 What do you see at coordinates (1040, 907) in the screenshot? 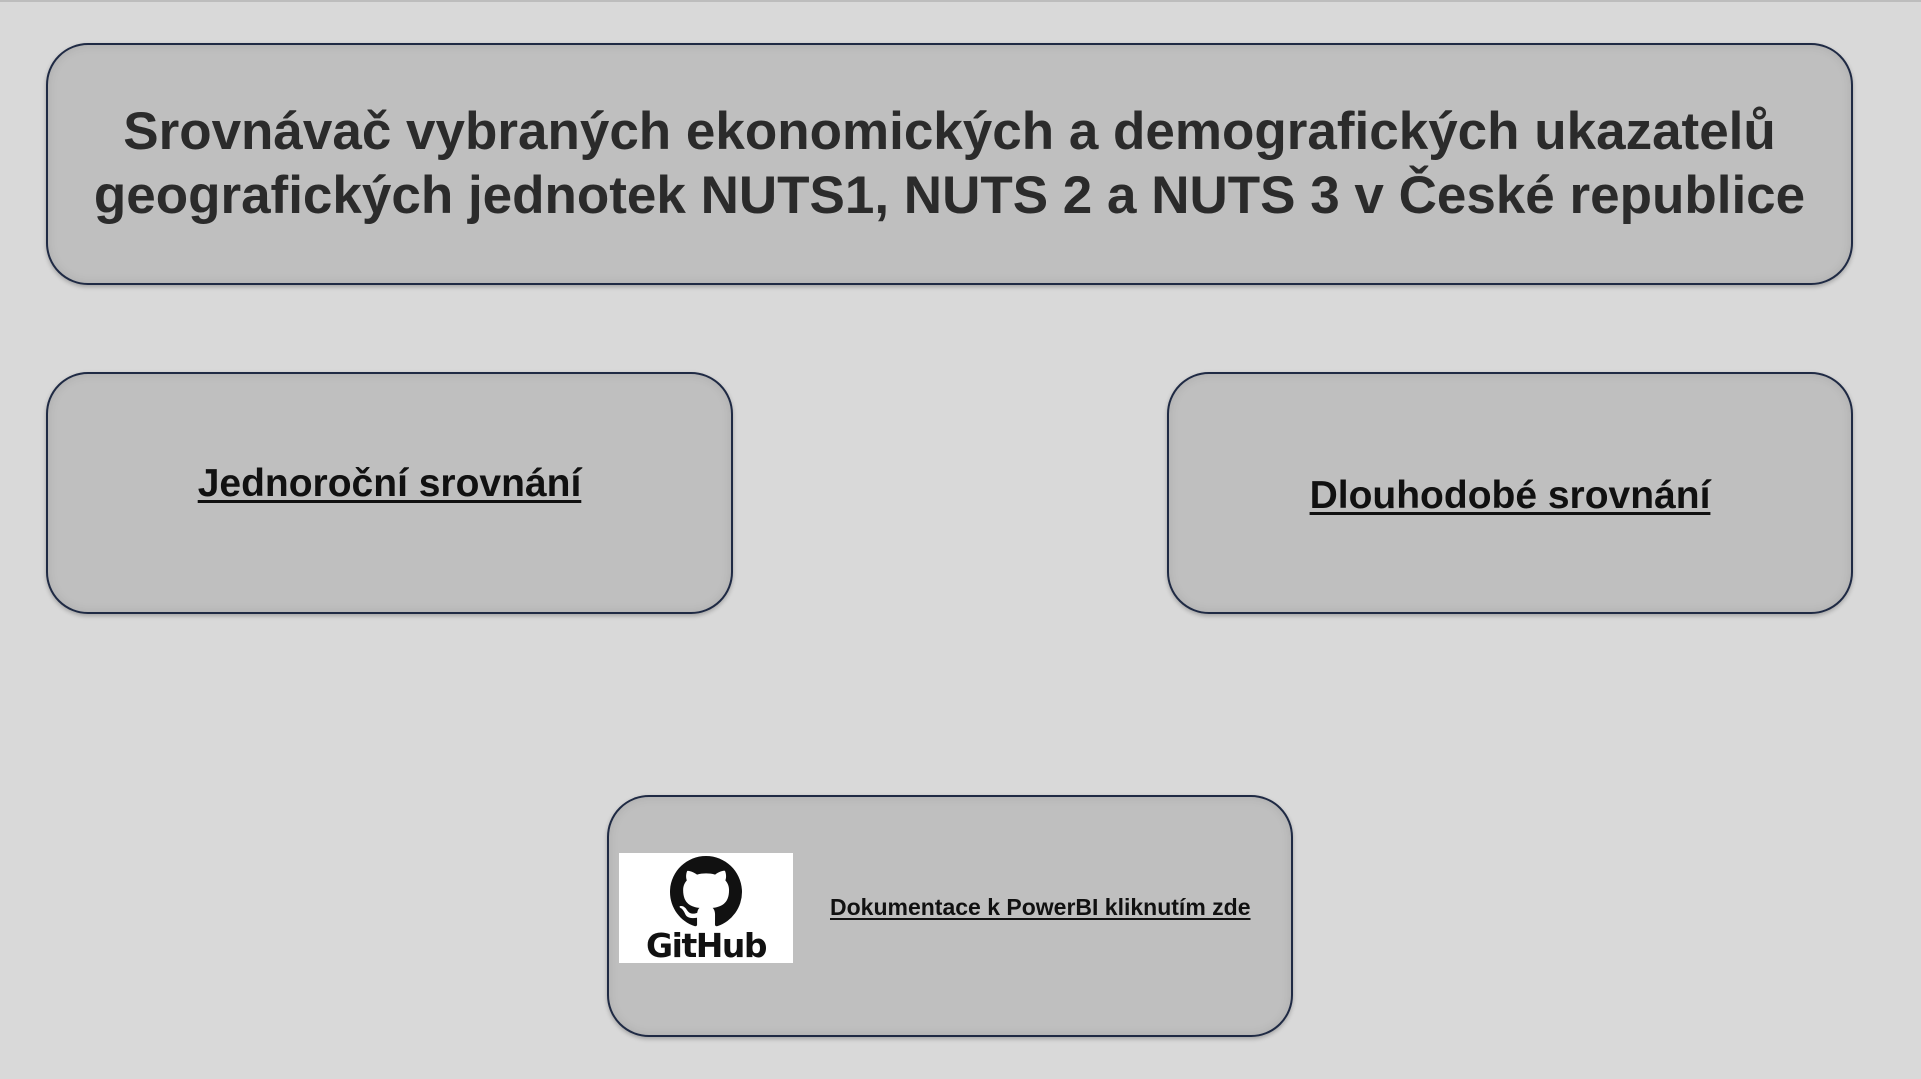
I see `documentation-link: Dokumentace k PowerBI kliknutím zde` at bounding box center [1040, 907].